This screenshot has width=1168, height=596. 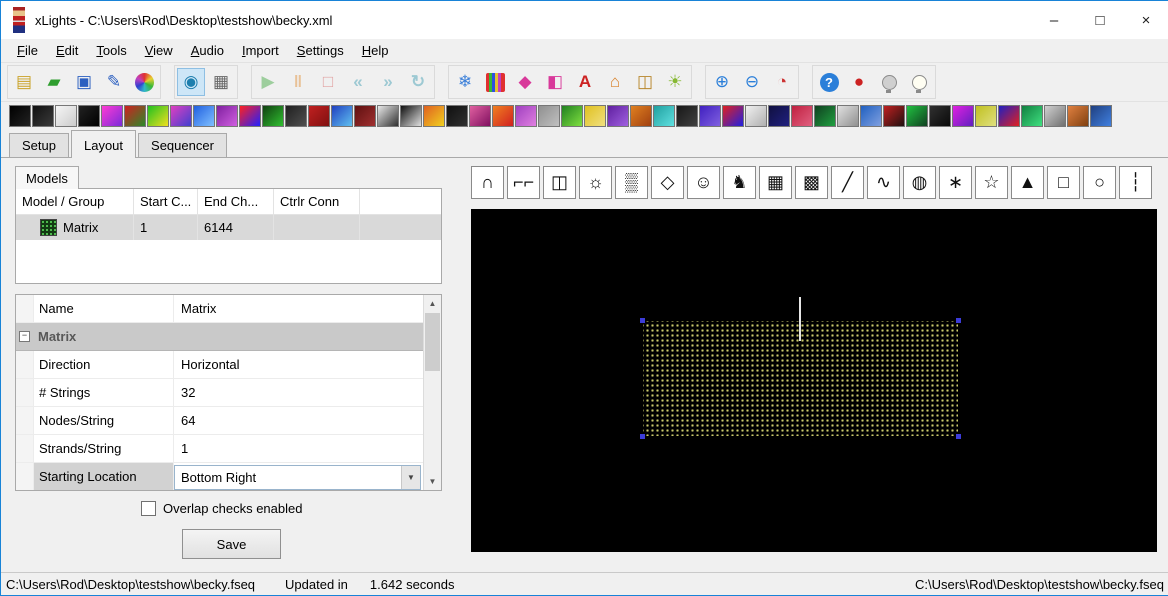 I want to click on property-value: Horizontal, so click(x=299, y=364).